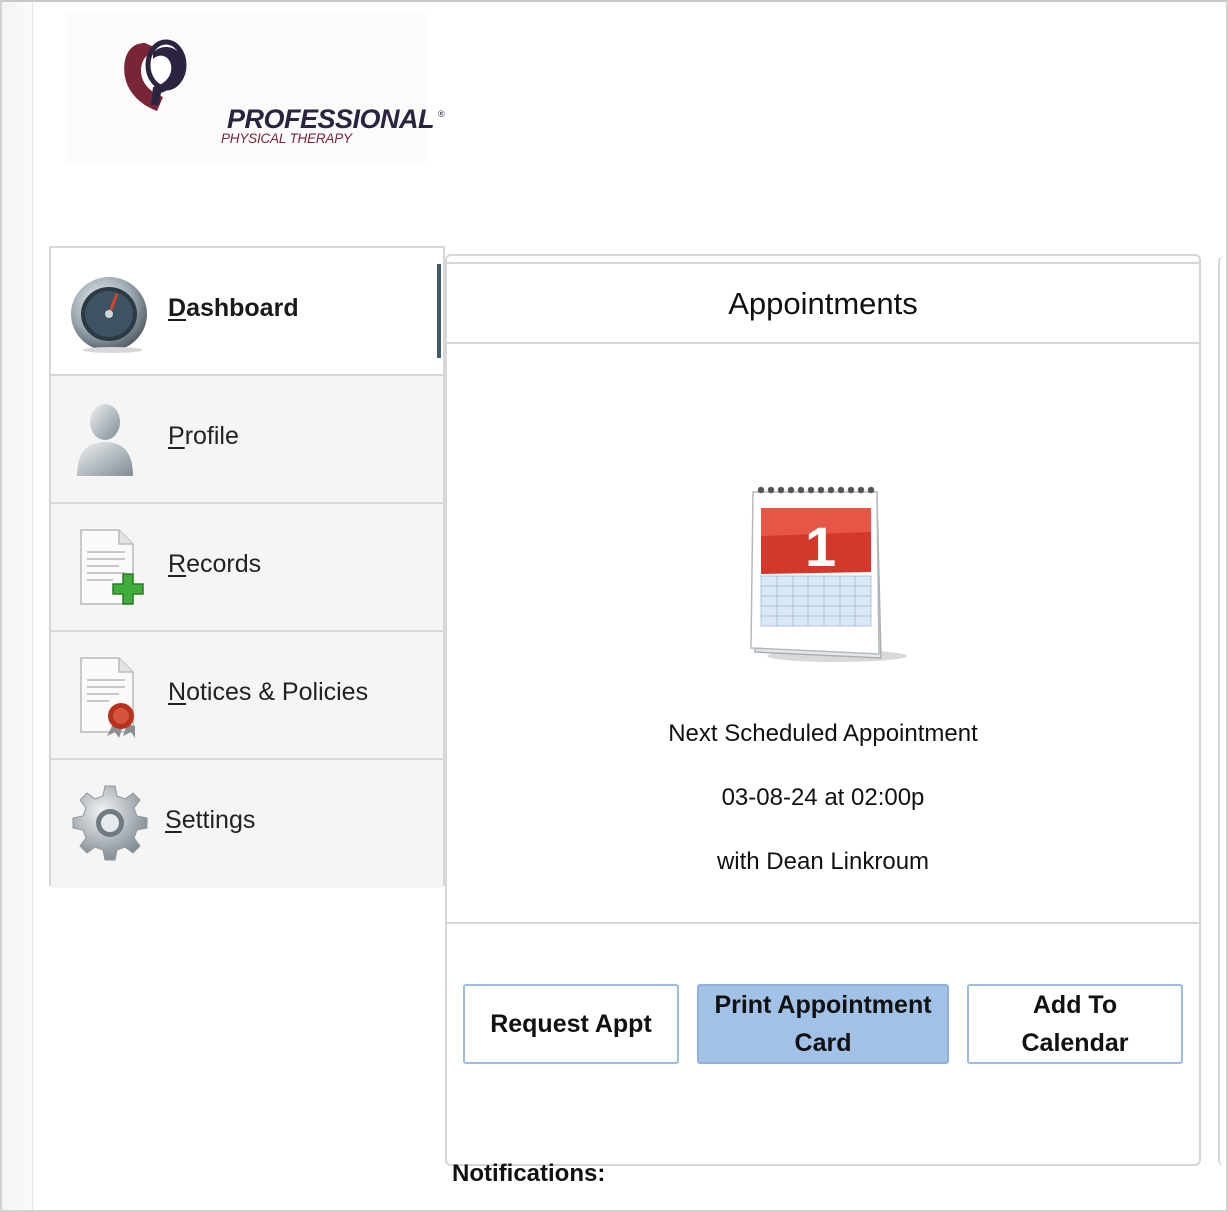 This screenshot has width=1228, height=1212. I want to click on print-appointment-card-button: Print Appointment Card, so click(823, 1024).